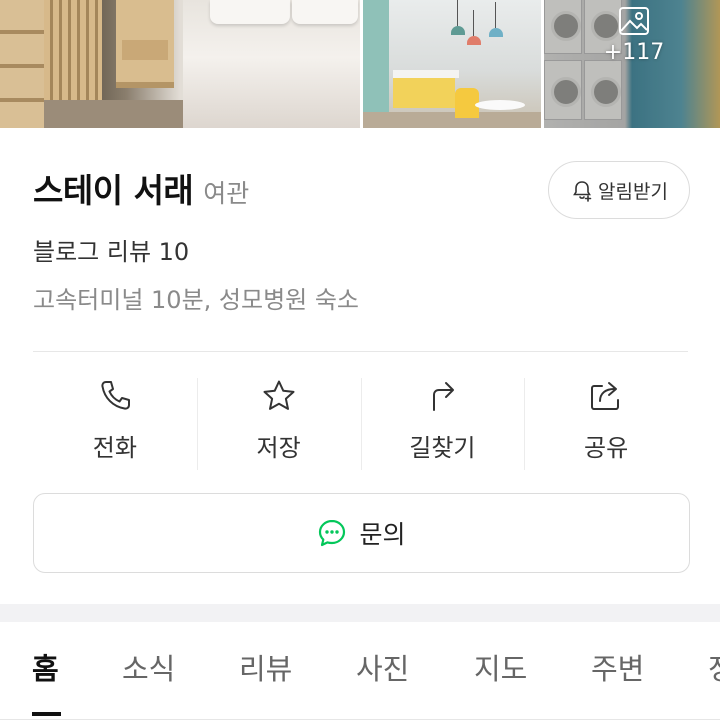 The height and width of the screenshot is (720, 720). Describe the element at coordinates (606, 448) in the screenshot. I see `share-label: 공유` at that location.